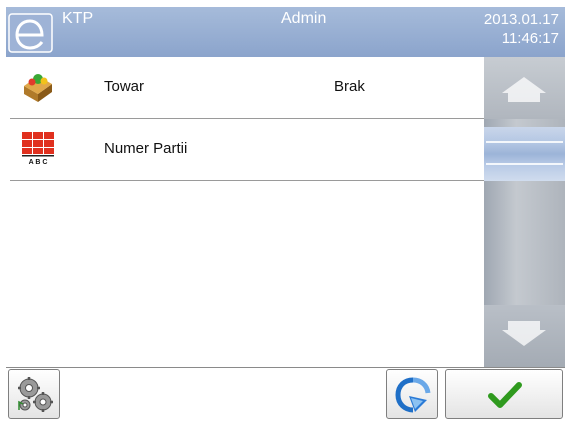 The image size is (571, 428). Describe the element at coordinates (146, 148) in the screenshot. I see `item-label: Numer Partii` at that location.